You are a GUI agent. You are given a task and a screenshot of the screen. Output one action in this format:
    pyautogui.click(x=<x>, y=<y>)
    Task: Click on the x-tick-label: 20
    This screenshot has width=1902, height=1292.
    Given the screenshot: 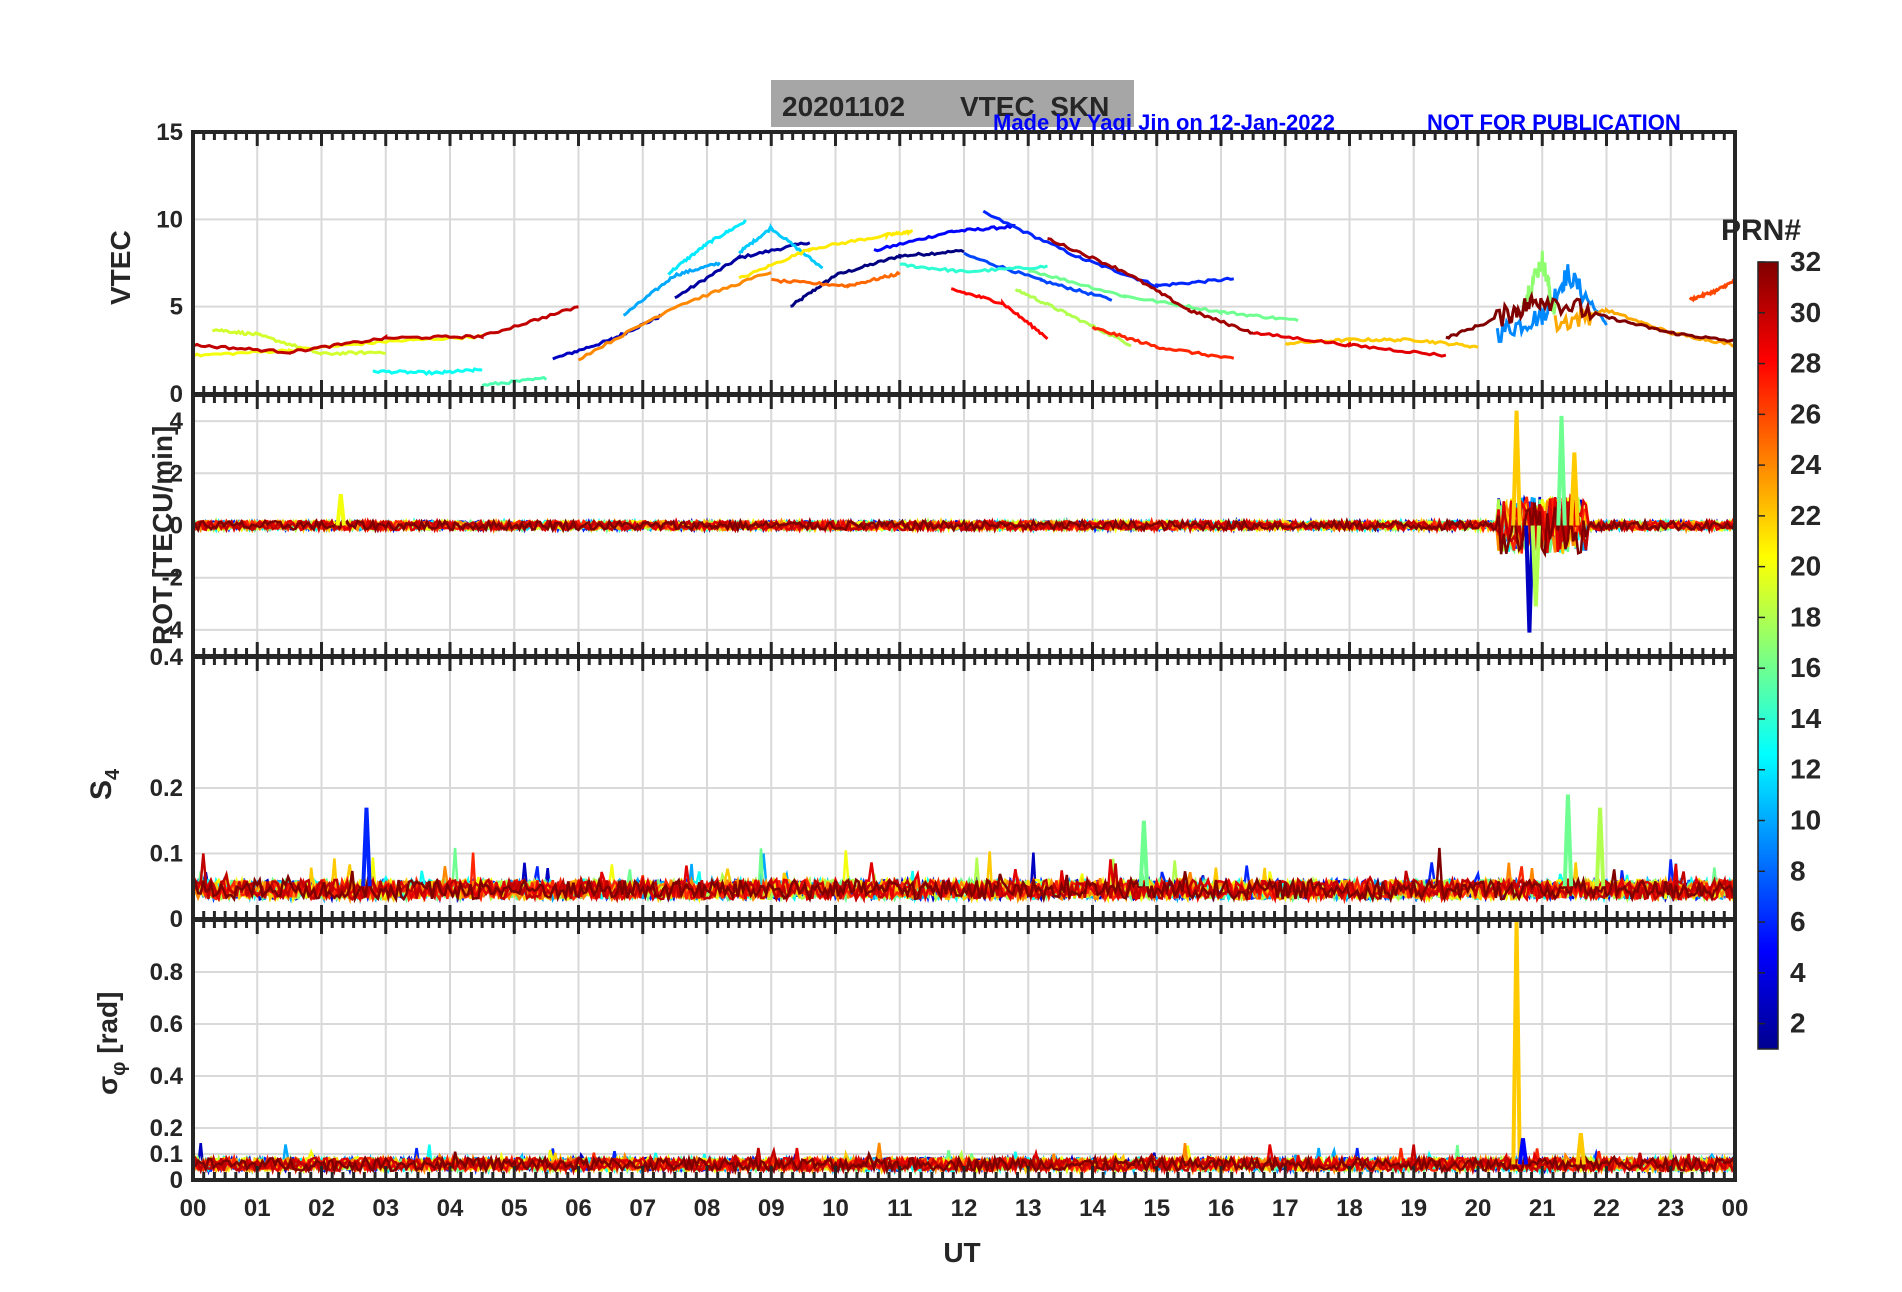 What is the action you would take?
    pyautogui.click(x=1478, y=1208)
    